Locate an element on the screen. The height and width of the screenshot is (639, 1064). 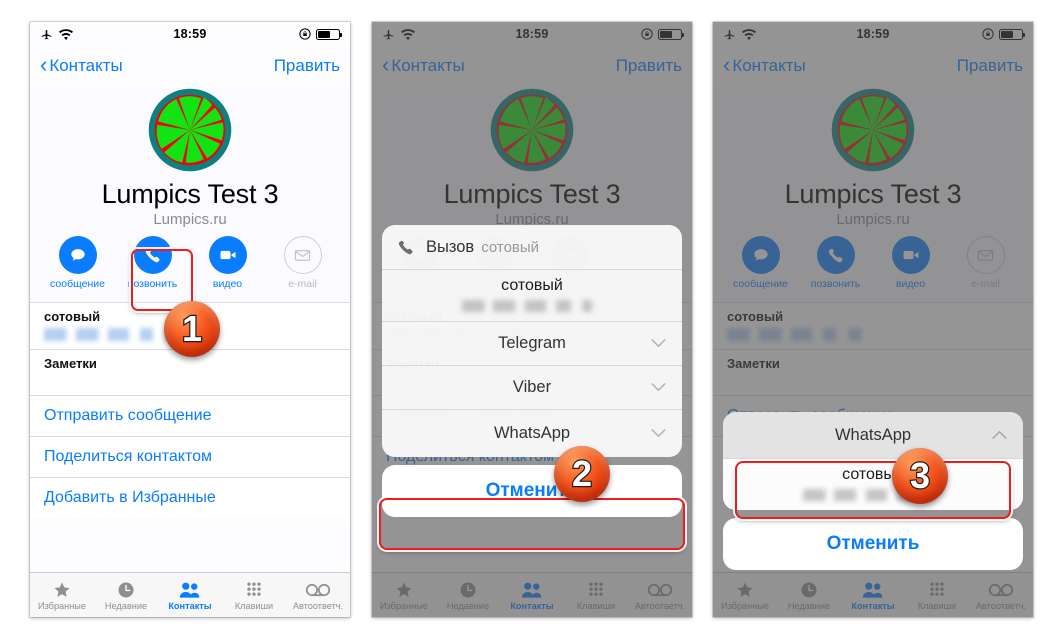
tab-favorites: Избранные is located at coordinates (62, 595).